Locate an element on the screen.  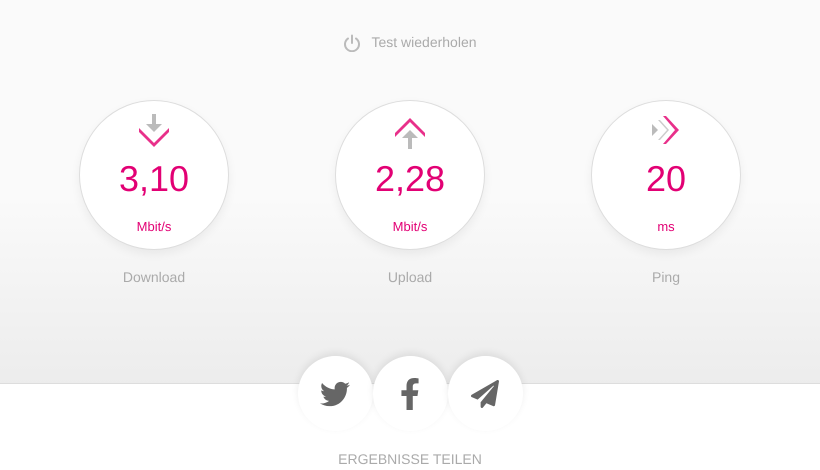
metric-label: Download is located at coordinates (154, 277).